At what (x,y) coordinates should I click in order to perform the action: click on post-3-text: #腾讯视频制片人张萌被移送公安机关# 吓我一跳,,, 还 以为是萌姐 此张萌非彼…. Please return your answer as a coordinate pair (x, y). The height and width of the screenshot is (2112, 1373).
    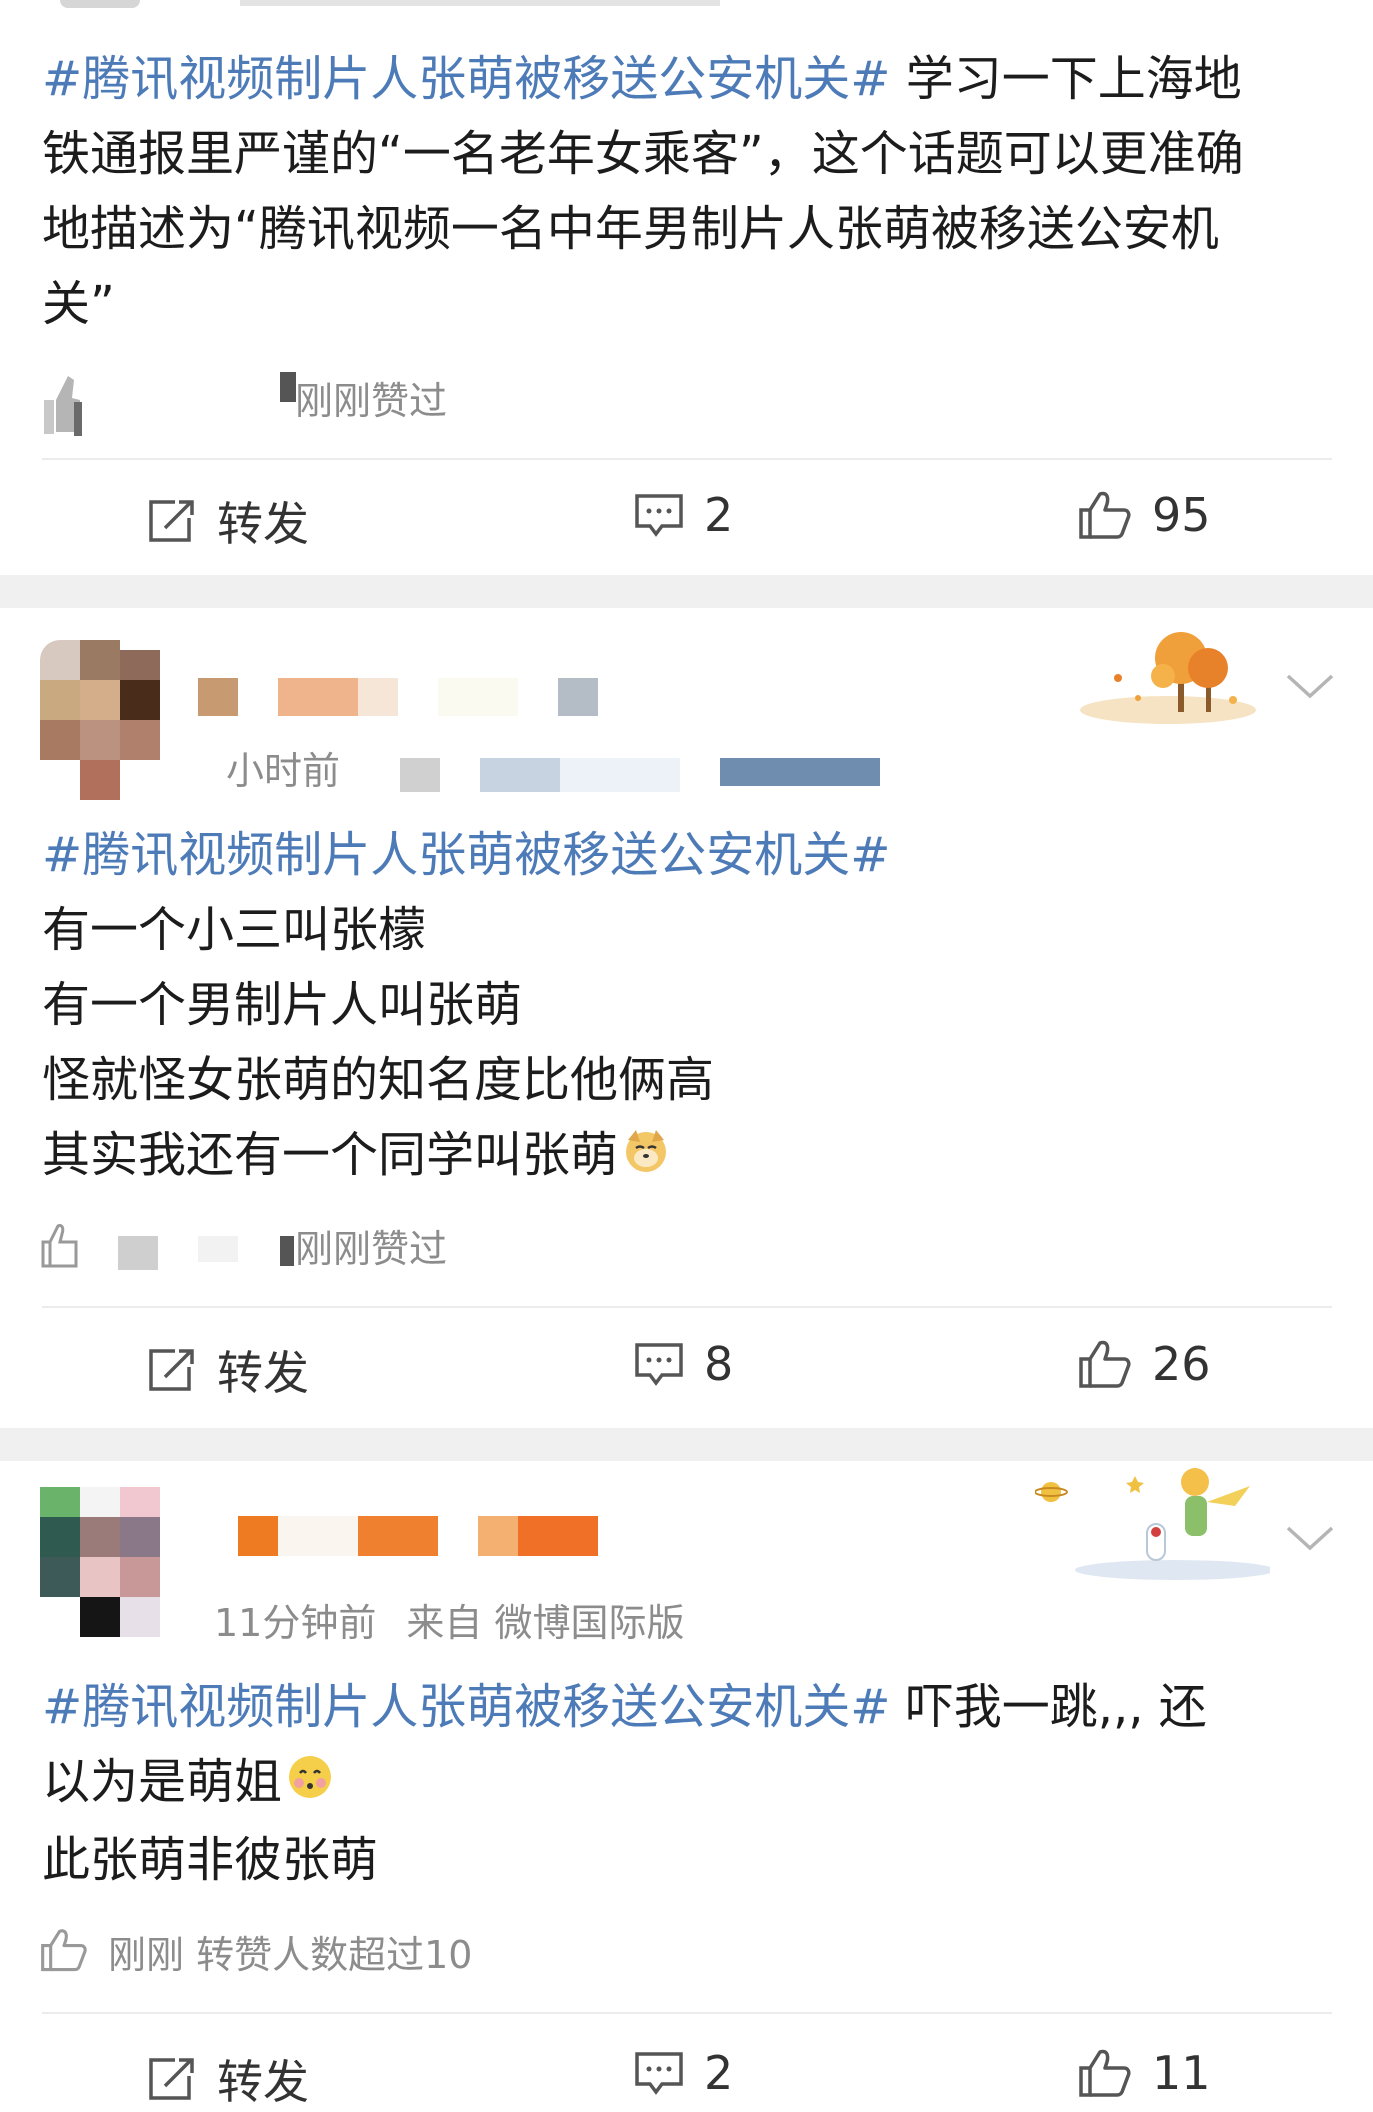
    Looking at the image, I should click on (677, 1784).